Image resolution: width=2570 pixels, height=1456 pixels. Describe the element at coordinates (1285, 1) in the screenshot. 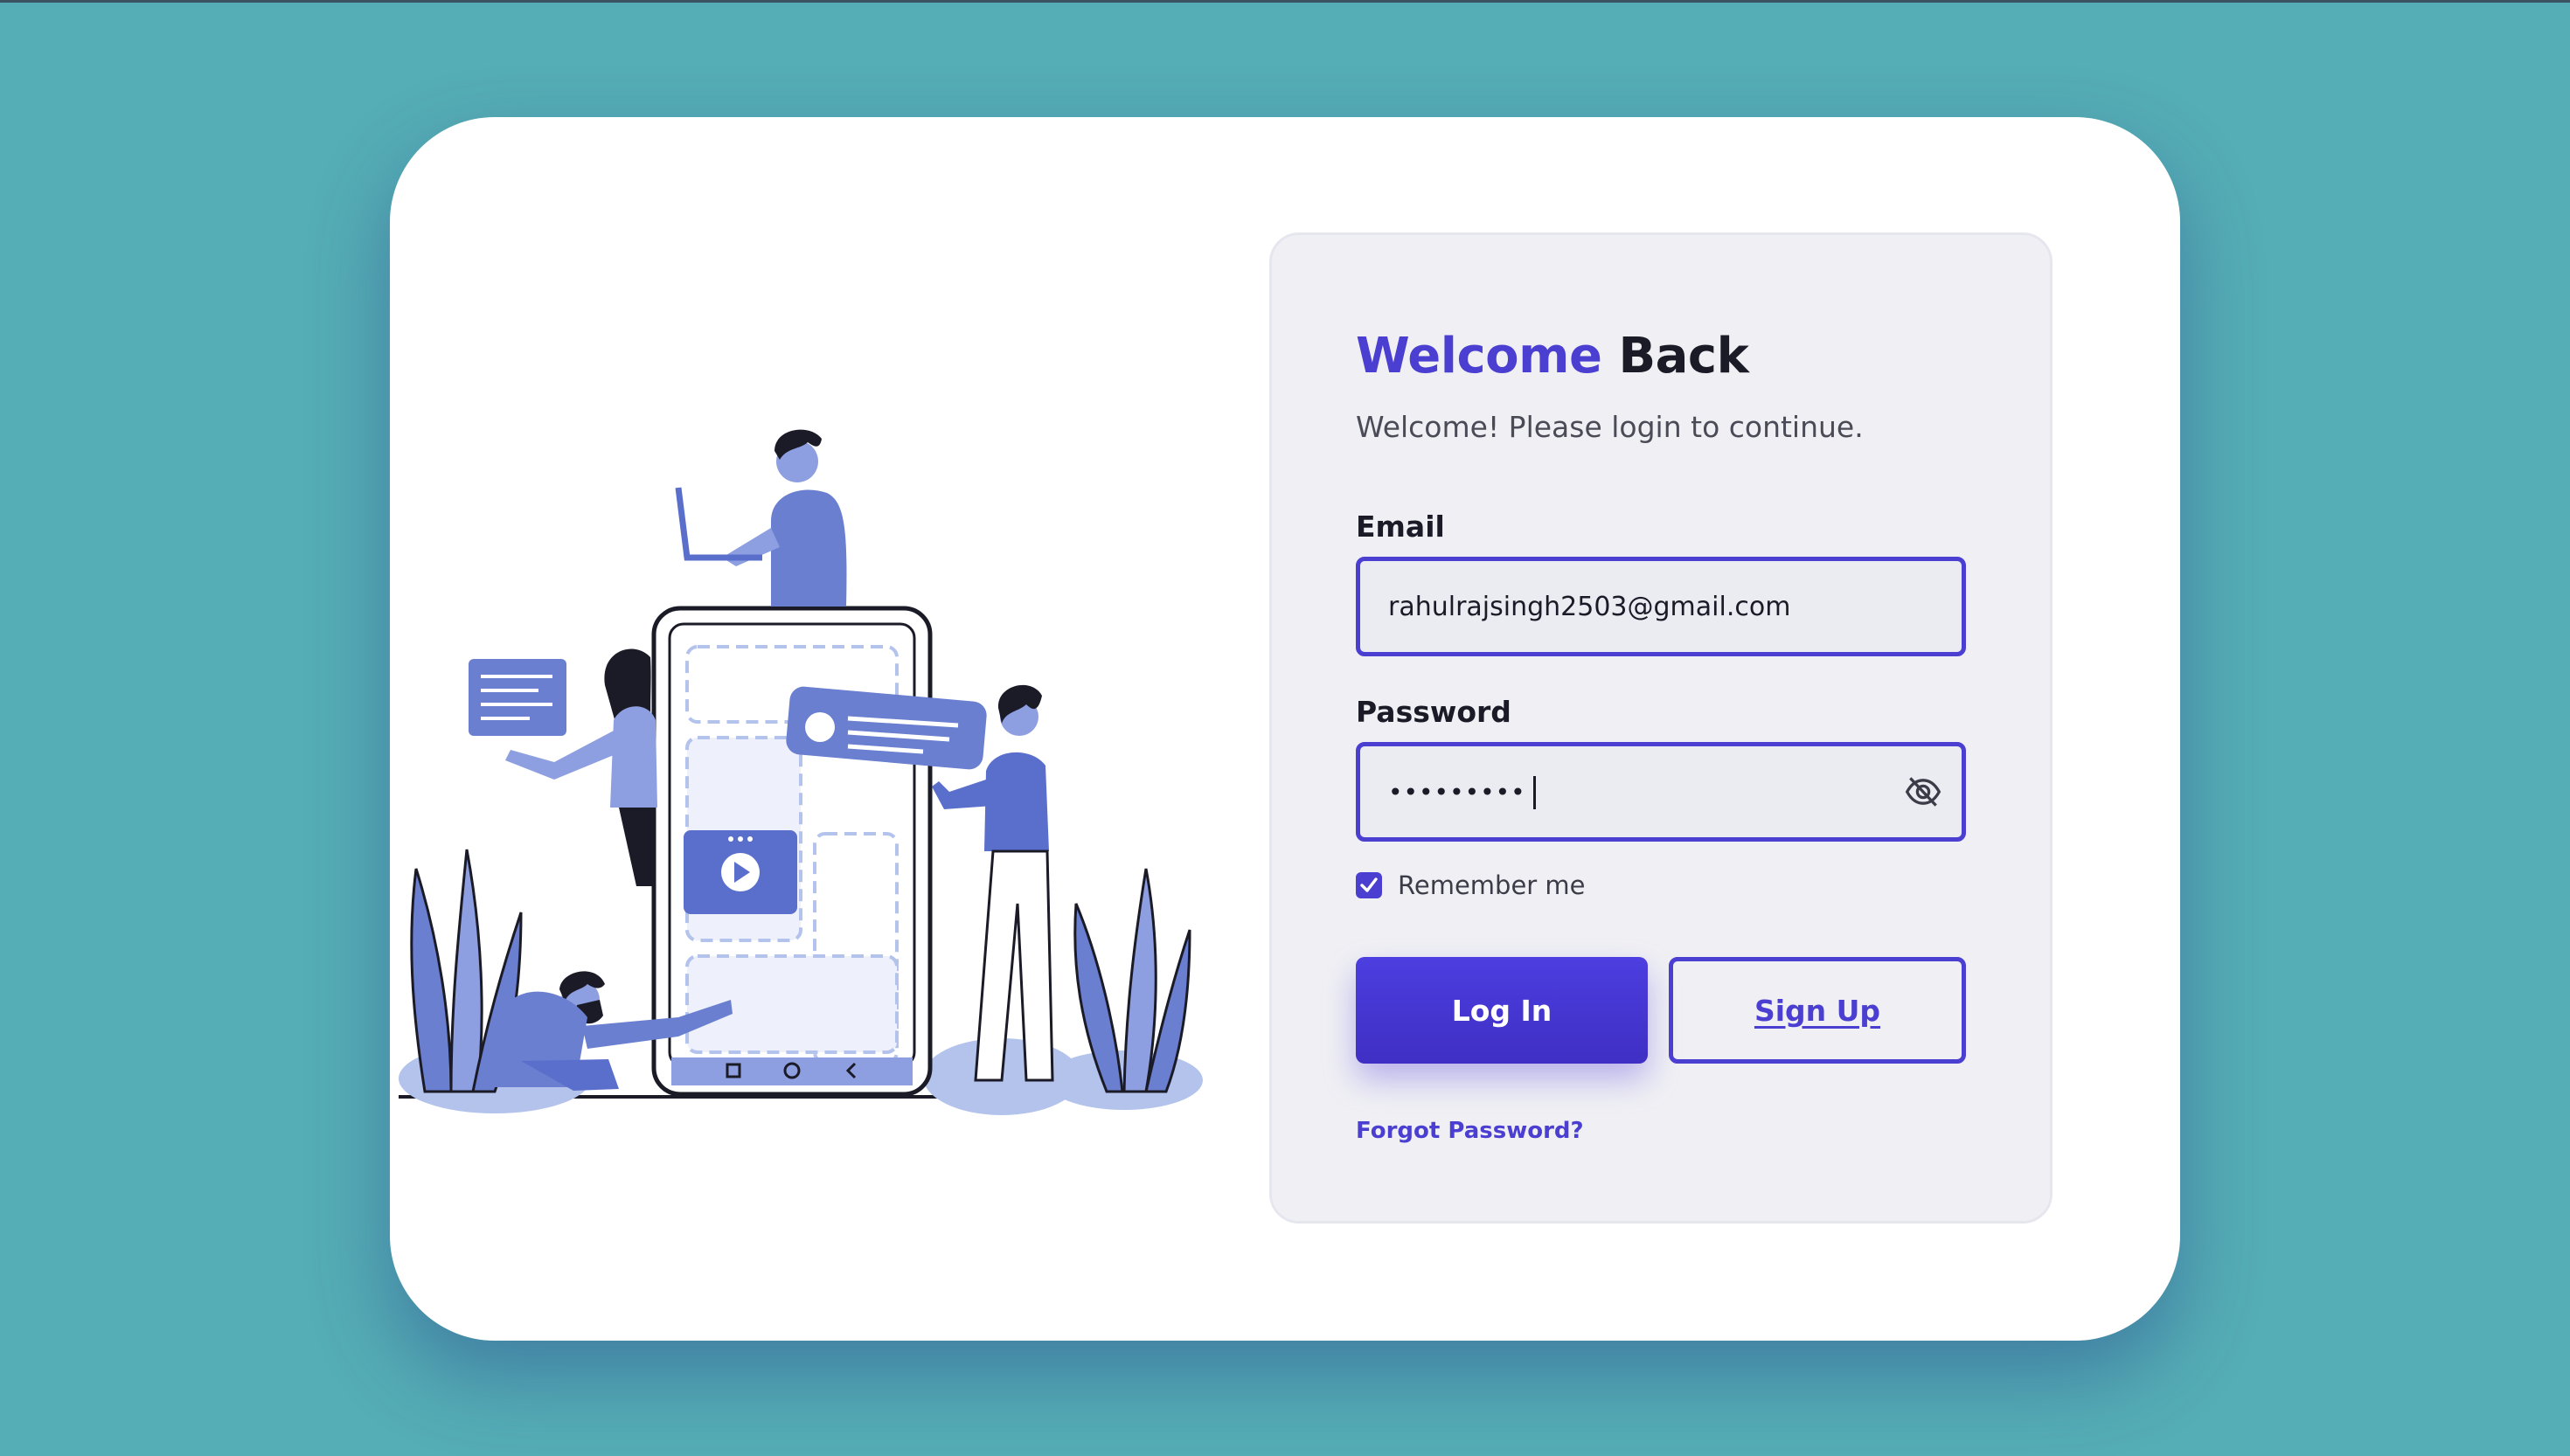

I see `window-top-edge` at that location.